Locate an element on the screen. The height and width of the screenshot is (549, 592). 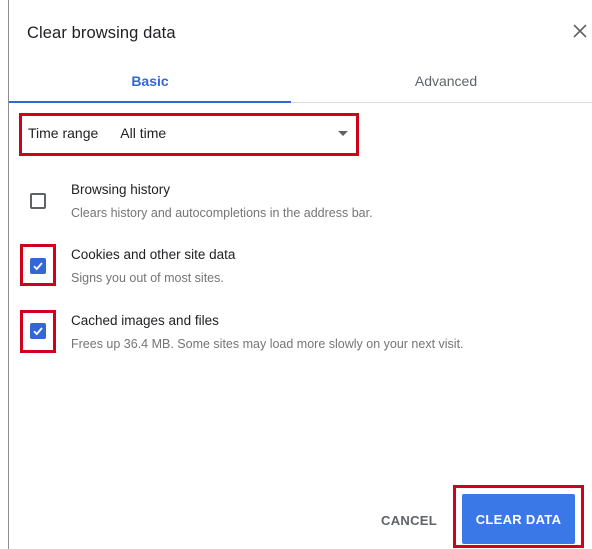
cancel-button: CANCEL is located at coordinates (409, 520).